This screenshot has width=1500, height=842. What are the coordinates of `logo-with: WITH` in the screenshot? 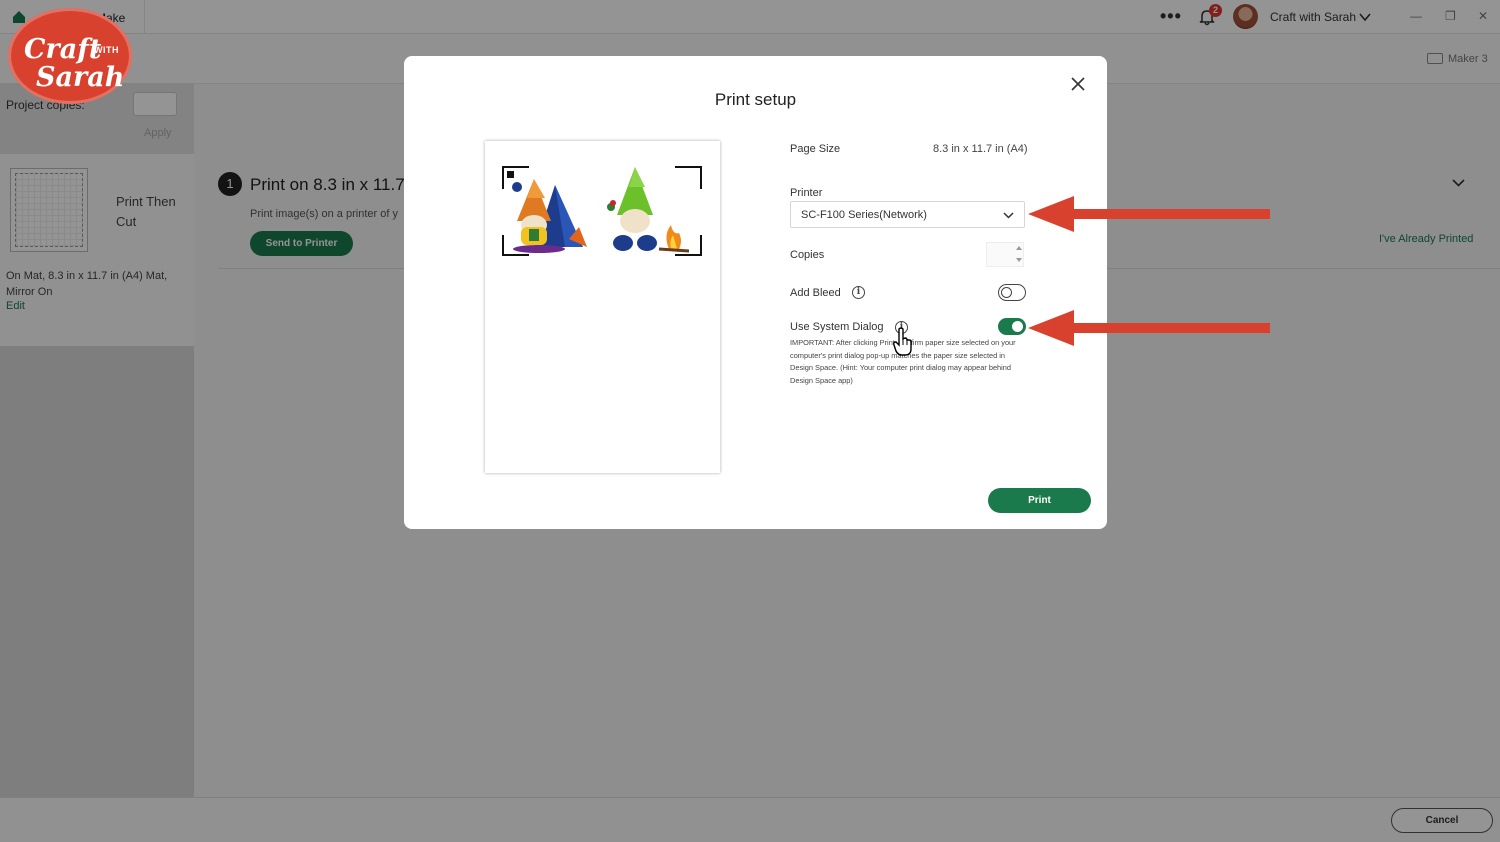 It's located at (106, 50).